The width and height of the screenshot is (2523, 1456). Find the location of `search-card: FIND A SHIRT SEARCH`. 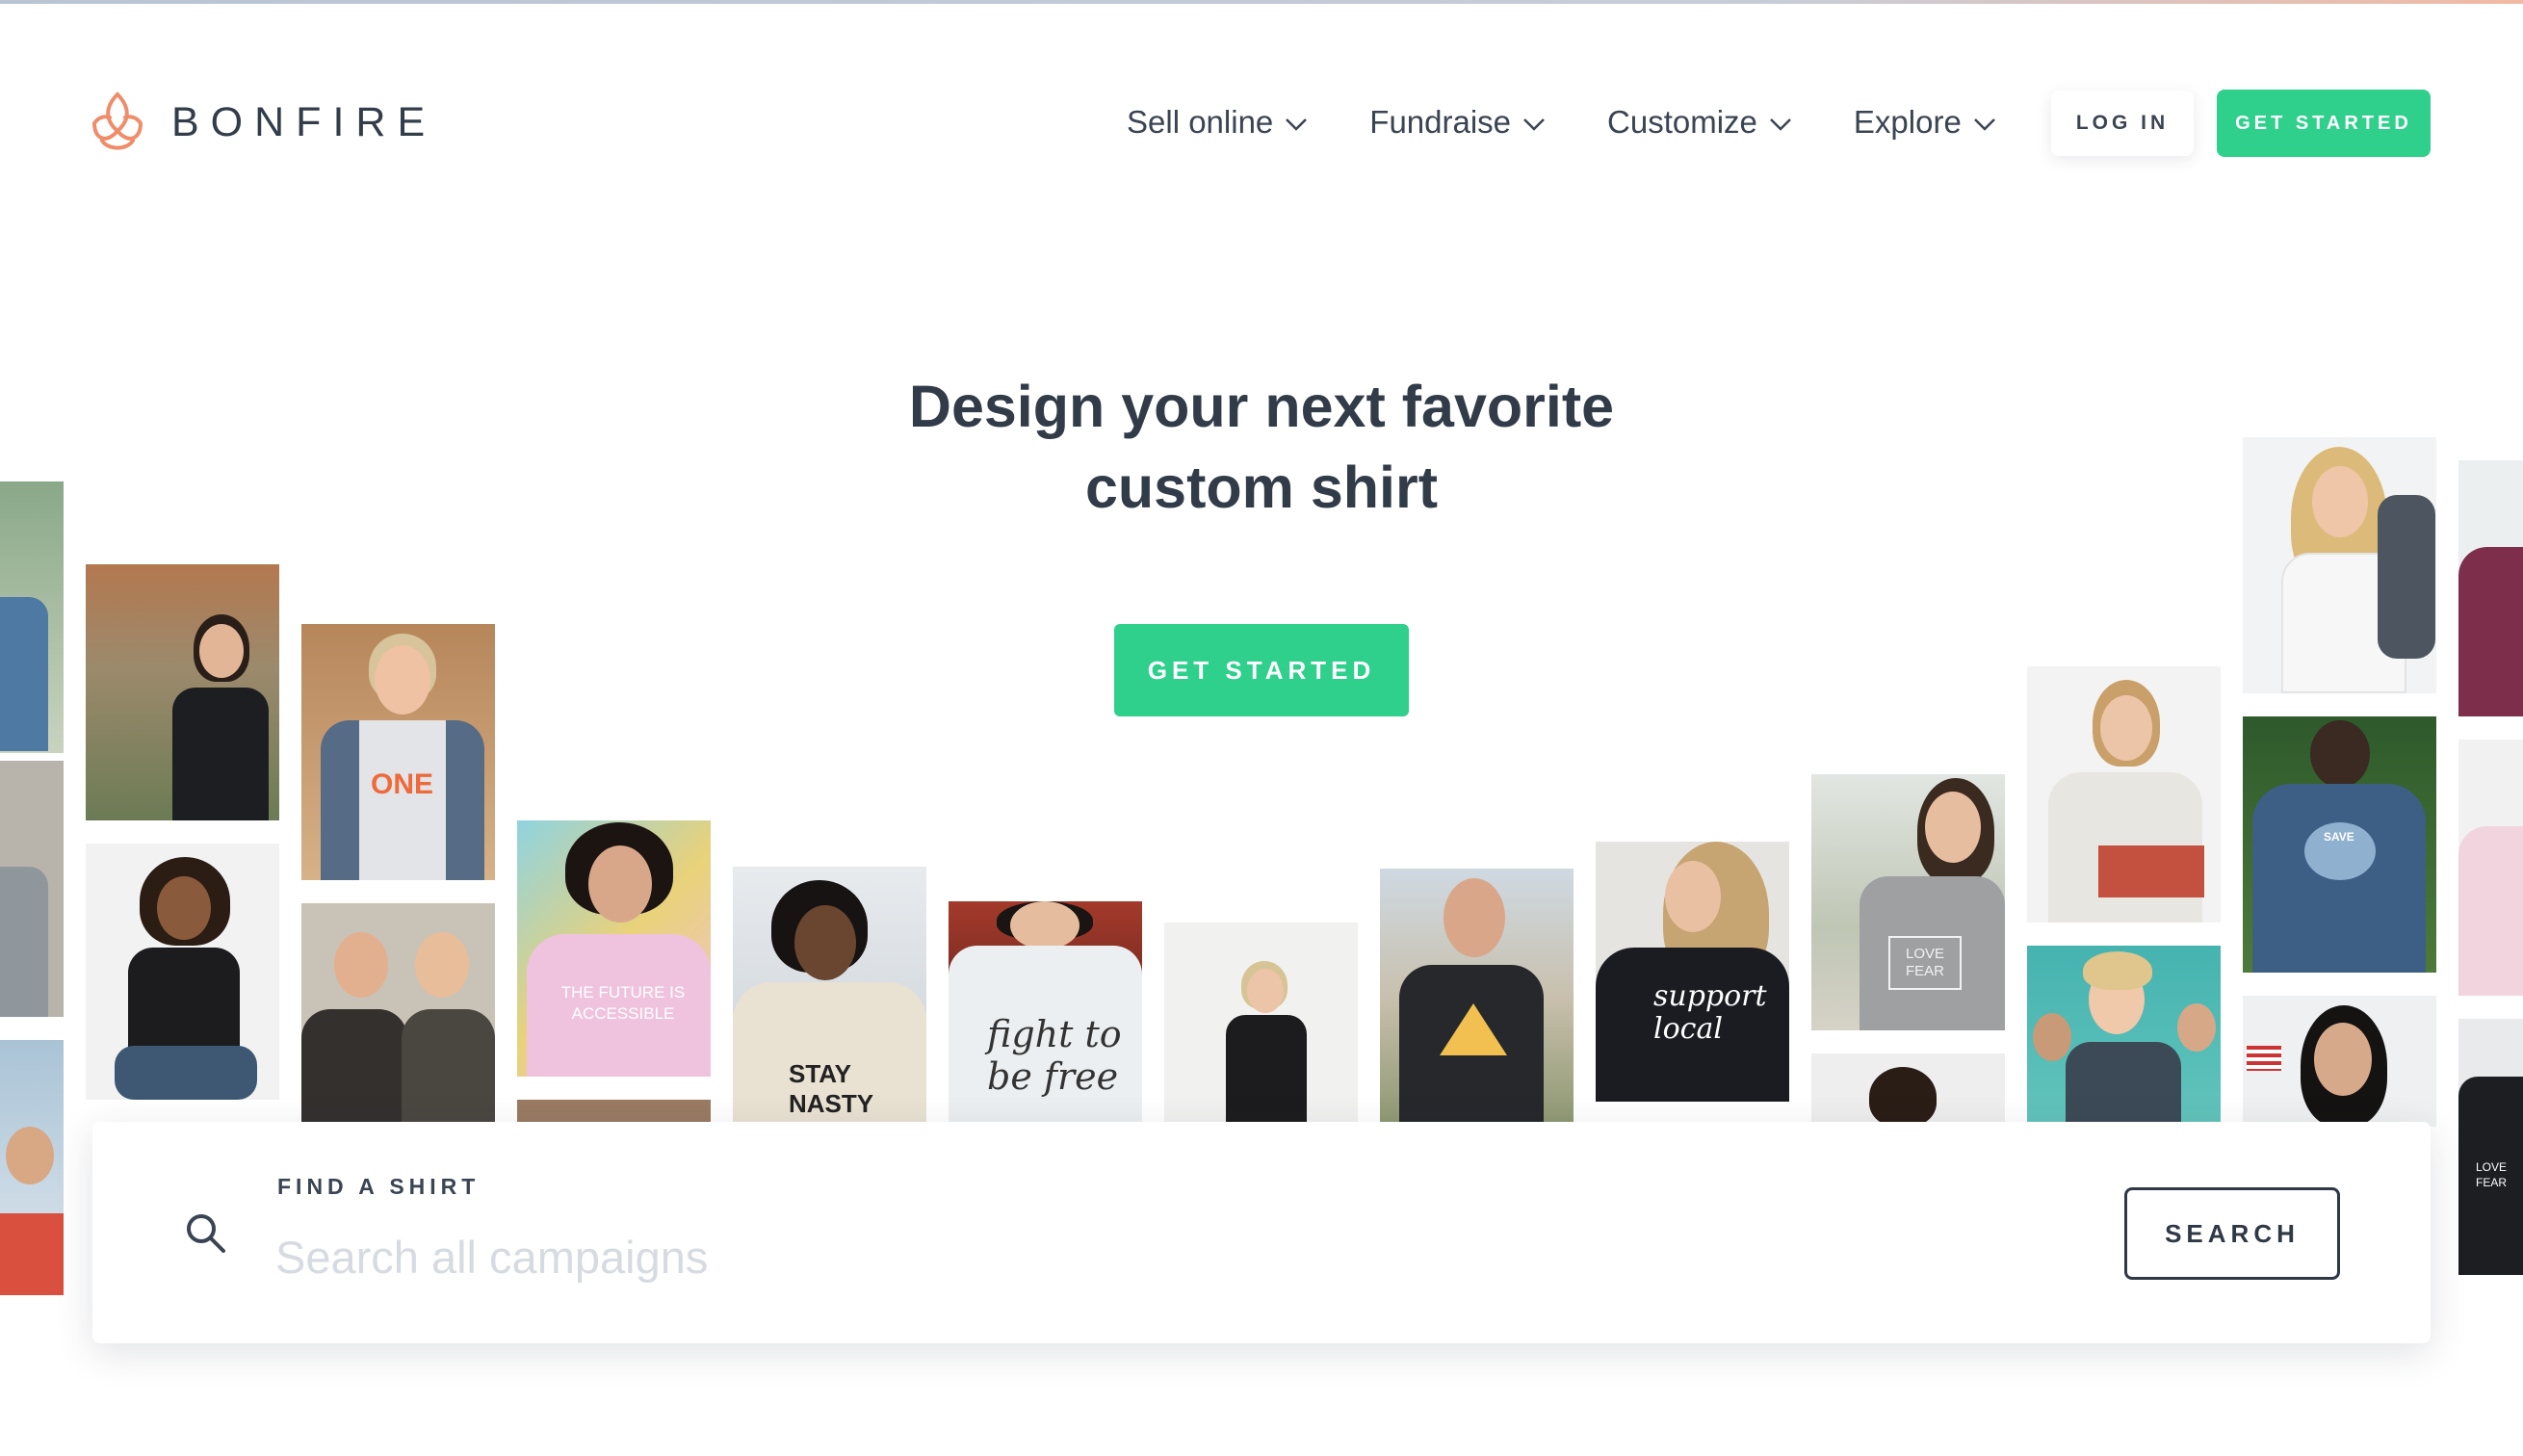

search-card: FIND A SHIRT SEARCH is located at coordinates (1261, 1232).